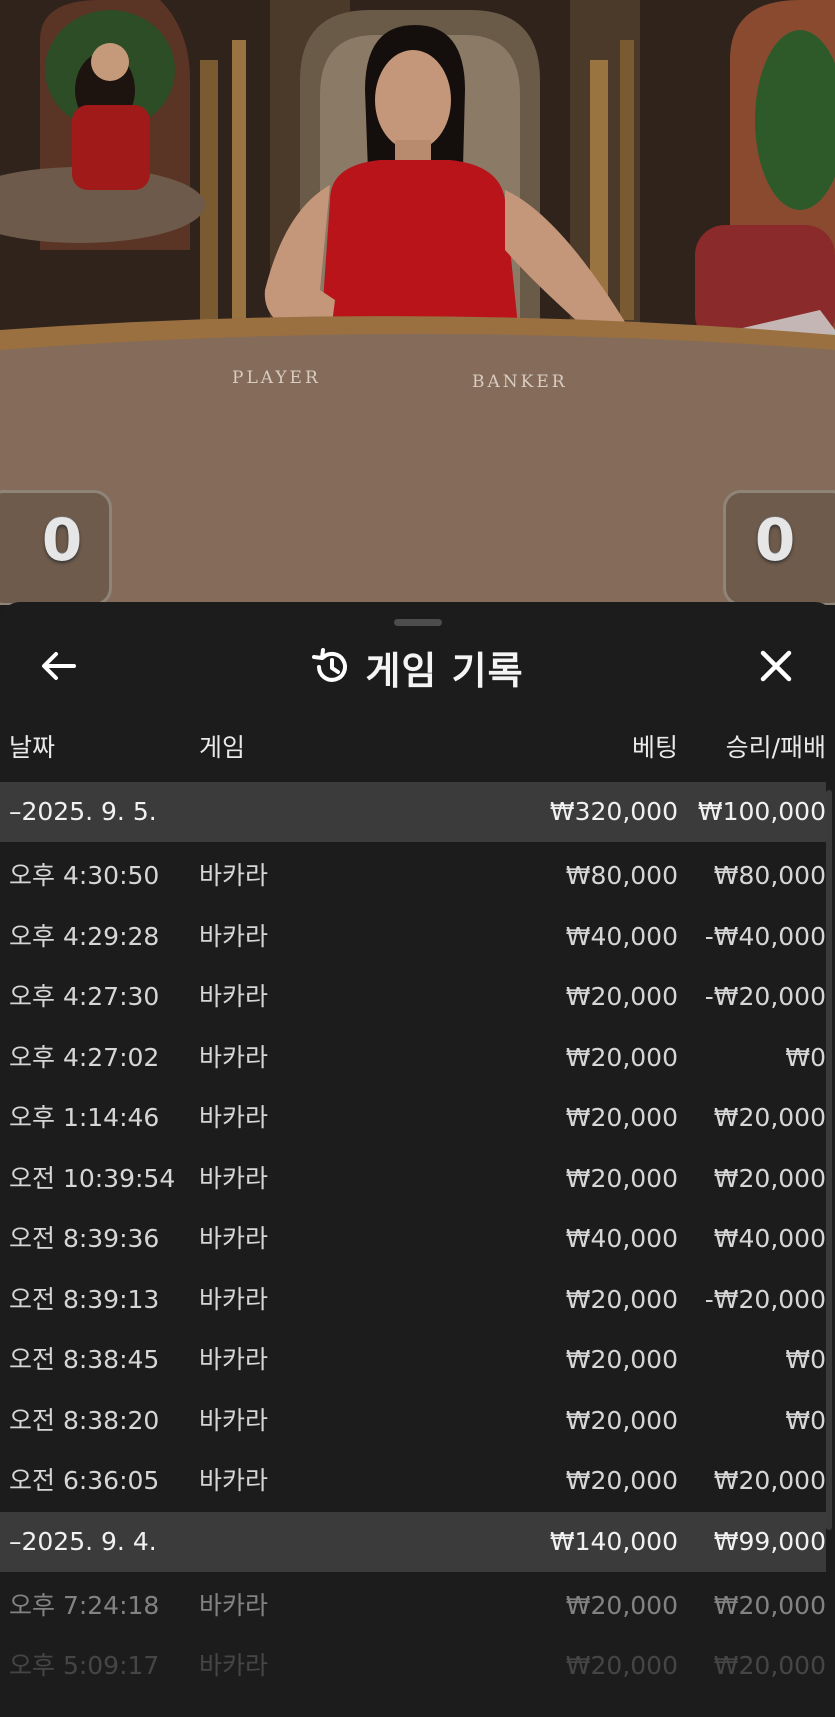  What do you see at coordinates (413, 876) in the screenshot?
I see `table-row: 오후 4:30:50 바카라 ₩80,000 ₩80,000` at bounding box center [413, 876].